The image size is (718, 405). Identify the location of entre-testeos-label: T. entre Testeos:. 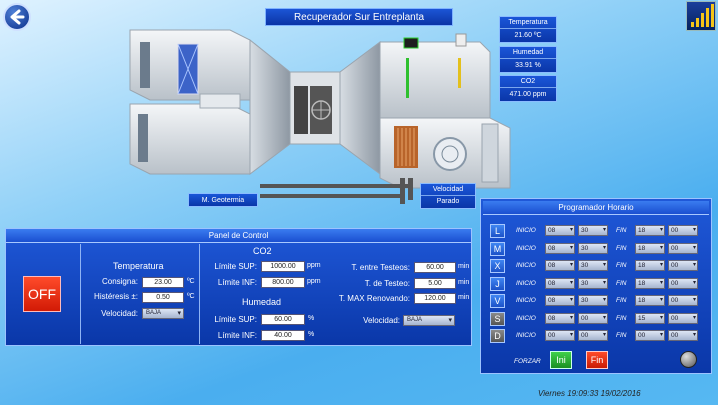
(380, 267).